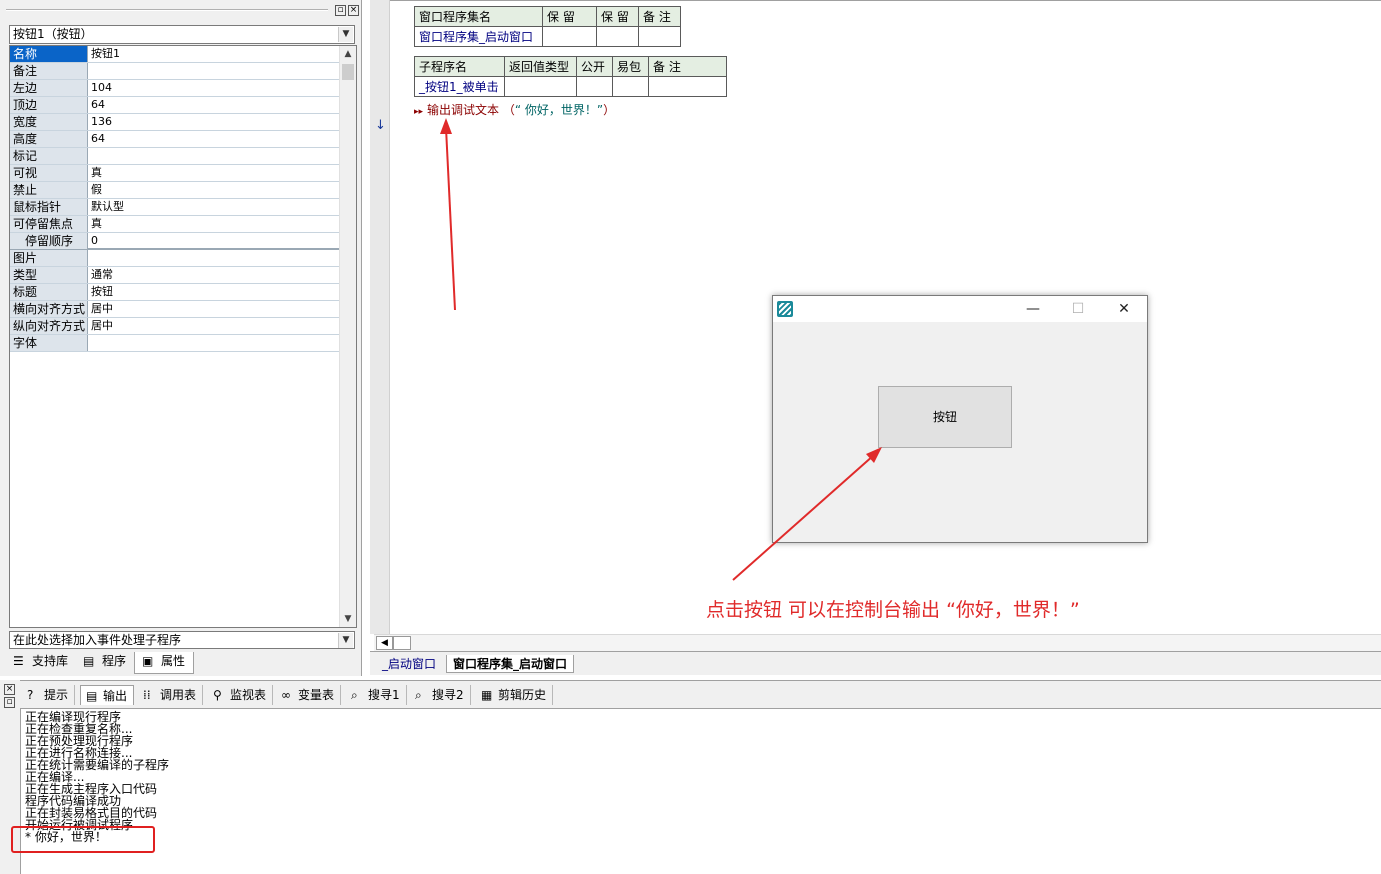 This screenshot has width=1381, height=874. Describe the element at coordinates (348, 54) in the screenshot. I see `scroll-up-icon: ▲` at that location.